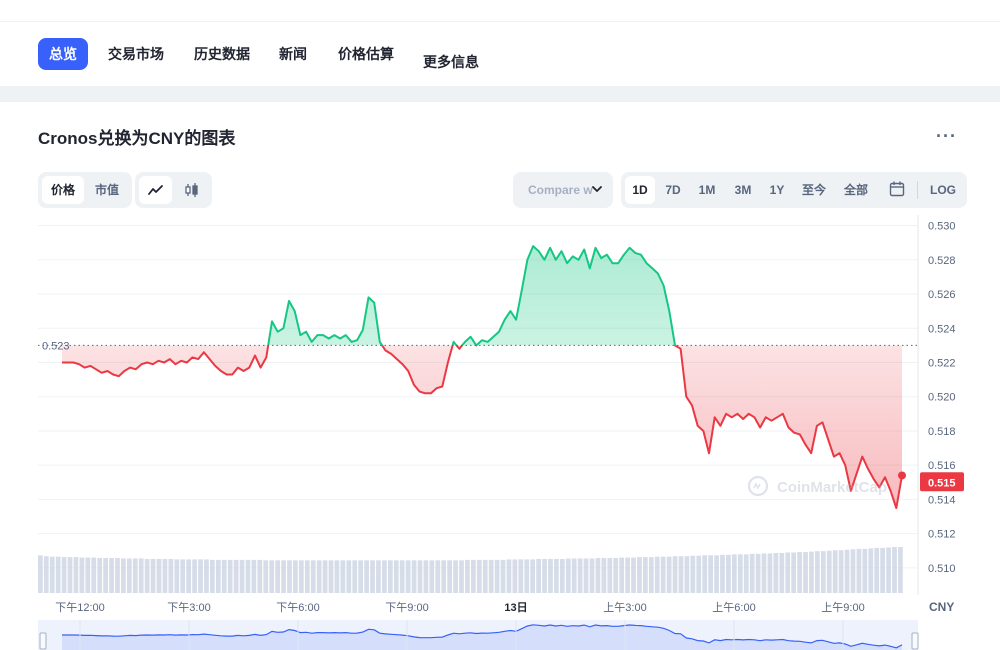 Image resolution: width=1000 pixels, height=650 pixels. I want to click on line-chart-icon, so click(155, 190).